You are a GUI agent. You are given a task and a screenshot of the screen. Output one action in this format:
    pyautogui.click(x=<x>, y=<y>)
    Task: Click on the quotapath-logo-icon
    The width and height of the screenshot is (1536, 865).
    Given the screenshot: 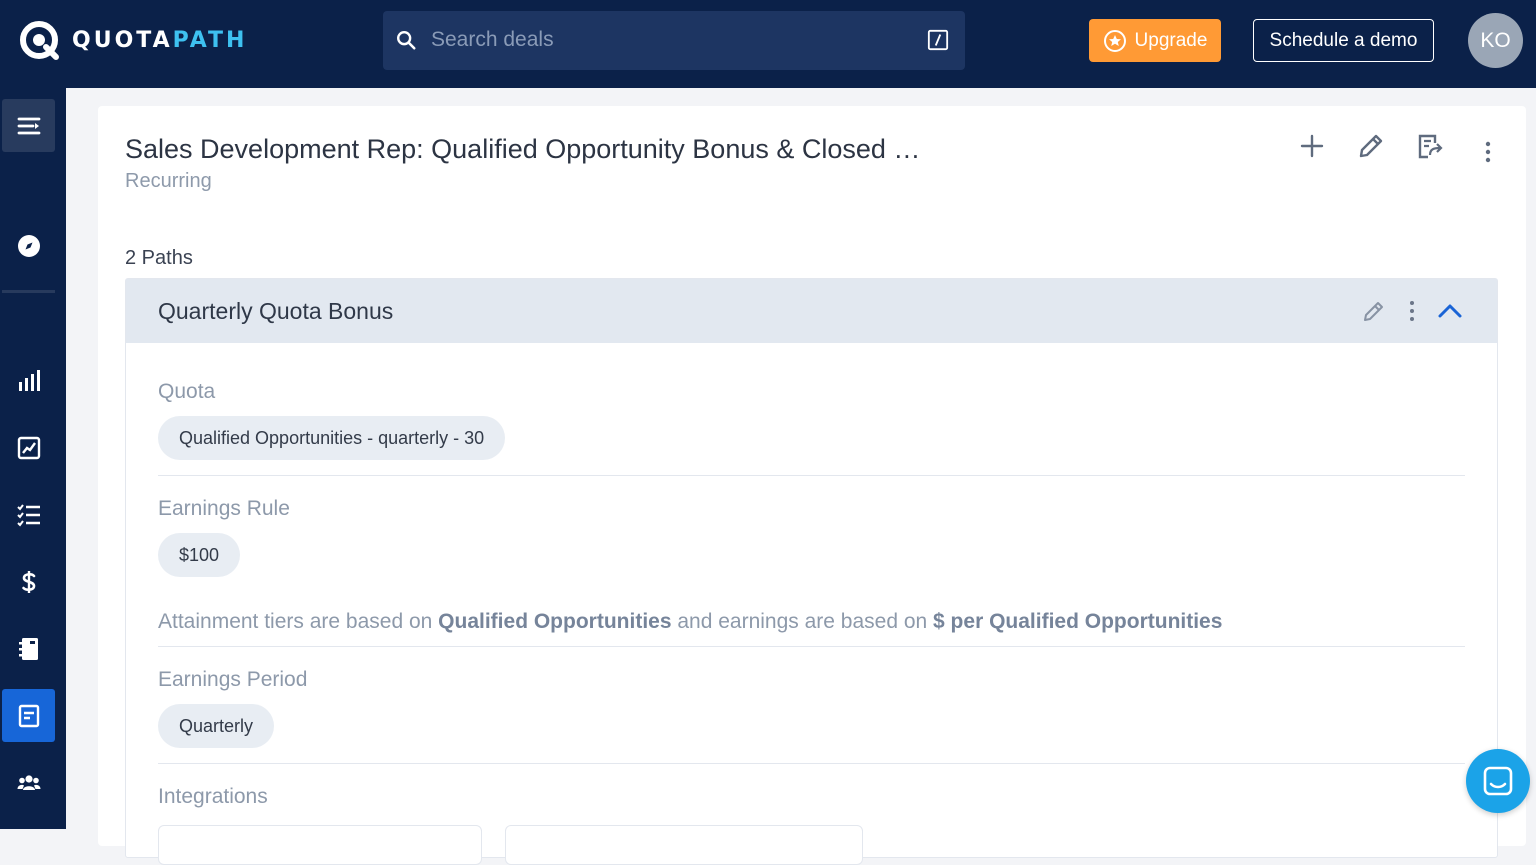 What is the action you would take?
    pyautogui.click(x=39, y=40)
    